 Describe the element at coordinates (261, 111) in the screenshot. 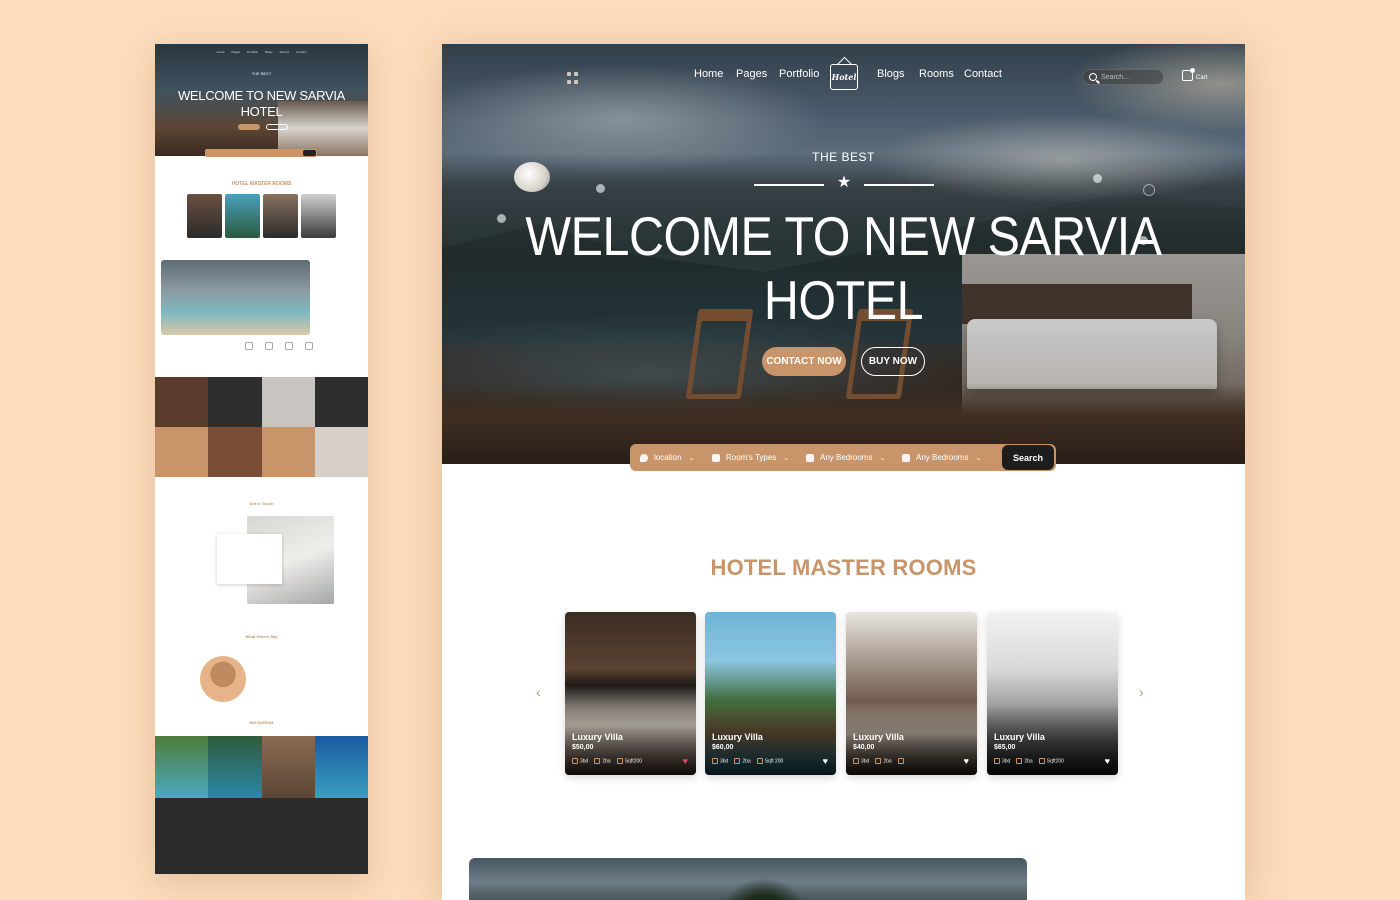

I see `preview-title-line2: HOTEL` at that location.